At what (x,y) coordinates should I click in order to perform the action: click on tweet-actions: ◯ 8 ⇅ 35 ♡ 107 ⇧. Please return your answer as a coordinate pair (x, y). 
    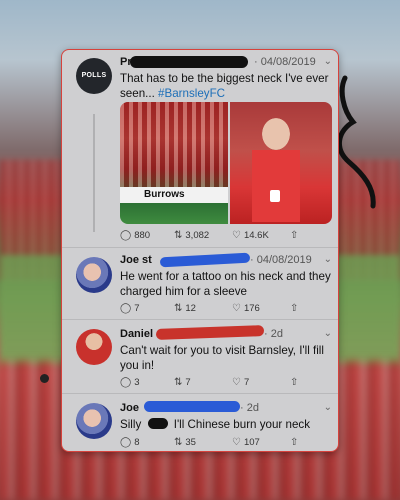
    Looking at the image, I should click on (226, 444).